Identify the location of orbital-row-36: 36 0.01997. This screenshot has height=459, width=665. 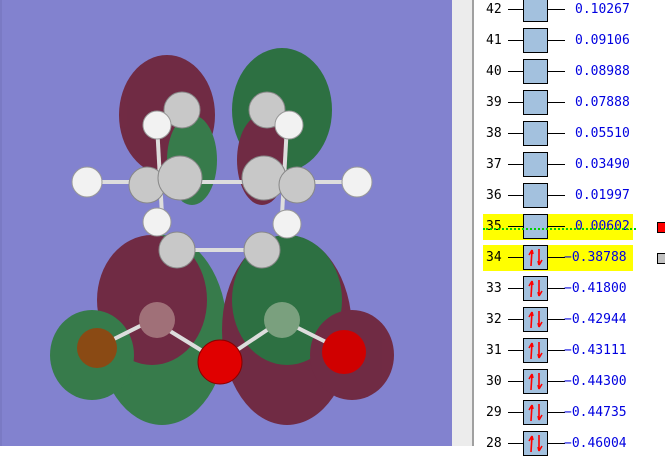
(558, 196).